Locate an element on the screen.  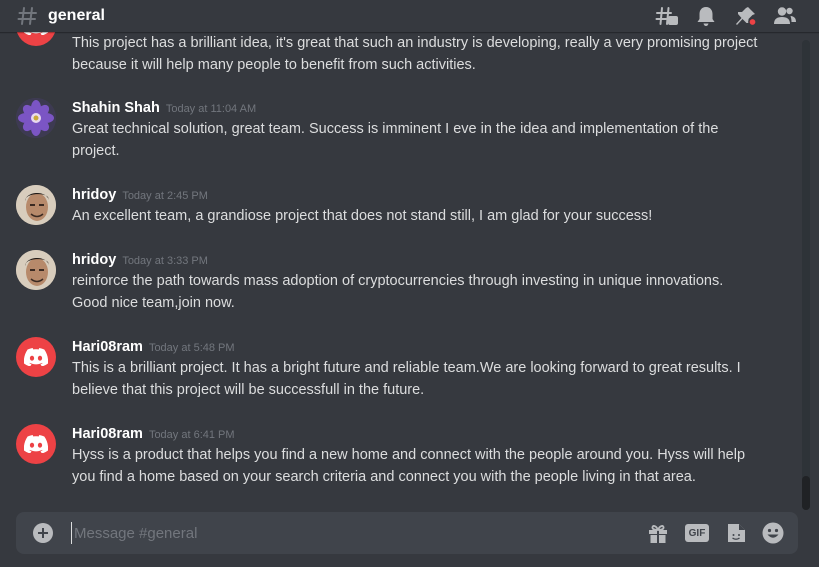
message-timestamp: Today at 6:41 PM is located at coordinates (191, 435).